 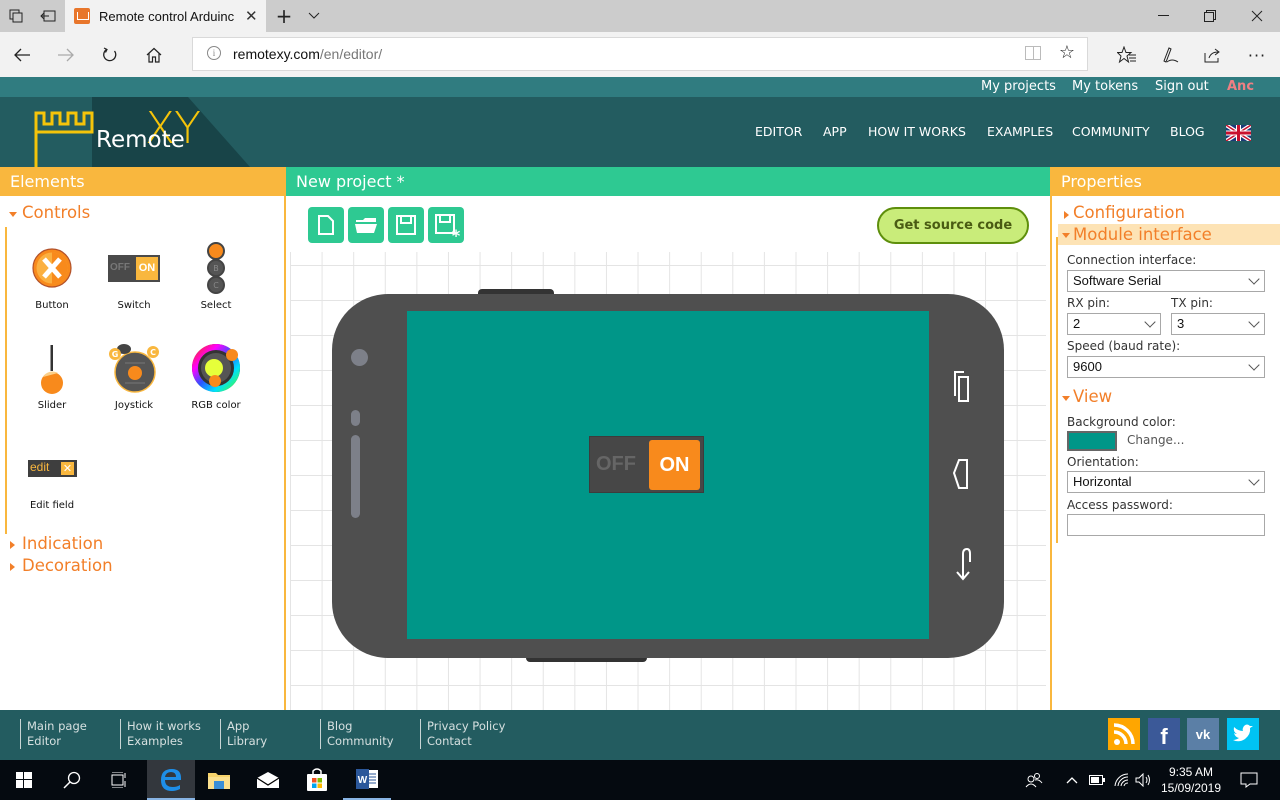 I want to click on element-button: Button, so click(x=52, y=287).